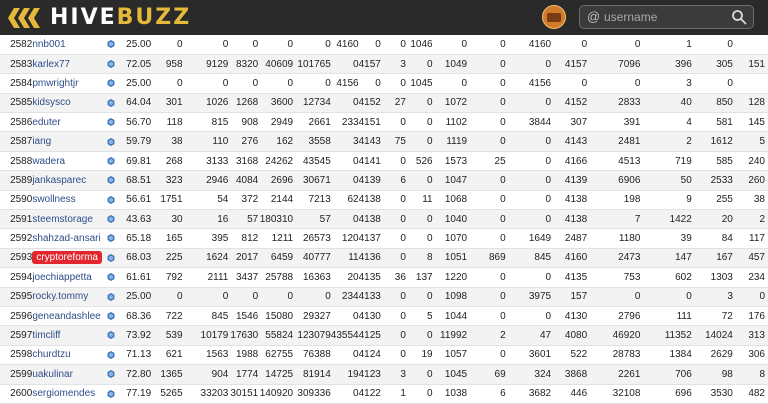 Image resolution: width=768 pixels, height=404 pixels. Describe the element at coordinates (369, 277) in the screenshot. I see `value-cell: 4135` at that location.